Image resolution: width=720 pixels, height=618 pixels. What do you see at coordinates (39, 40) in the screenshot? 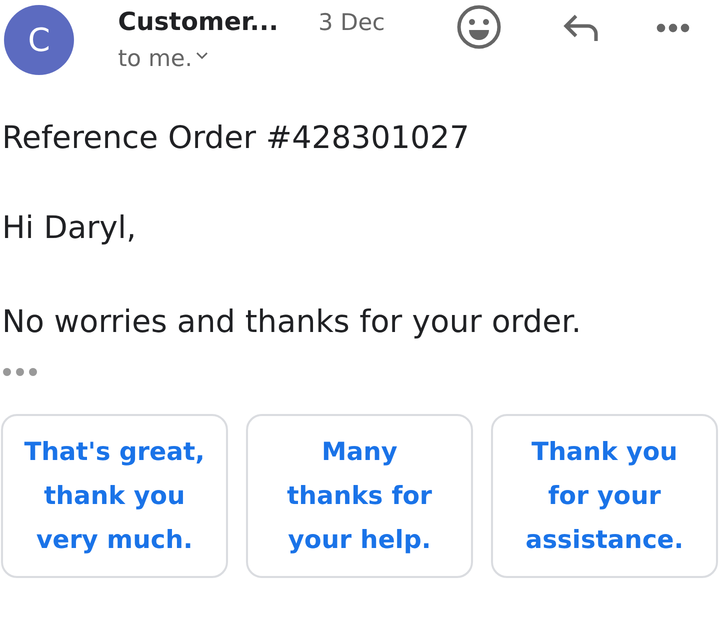
I see `sender-avatar: C` at bounding box center [39, 40].